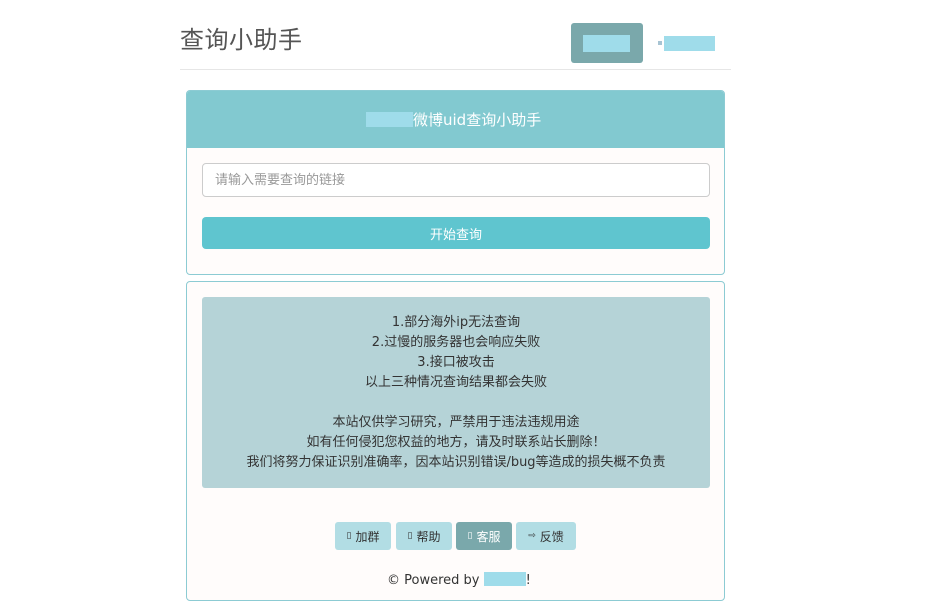  Describe the element at coordinates (488, 536) in the screenshot. I see `button-label: 客服` at that location.